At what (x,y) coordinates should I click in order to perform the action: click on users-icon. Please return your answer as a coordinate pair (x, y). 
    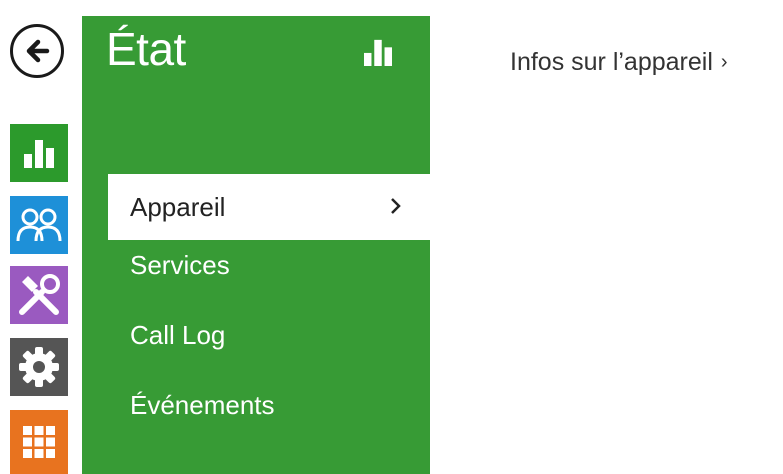
    Looking at the image, I should click on (39, 225).